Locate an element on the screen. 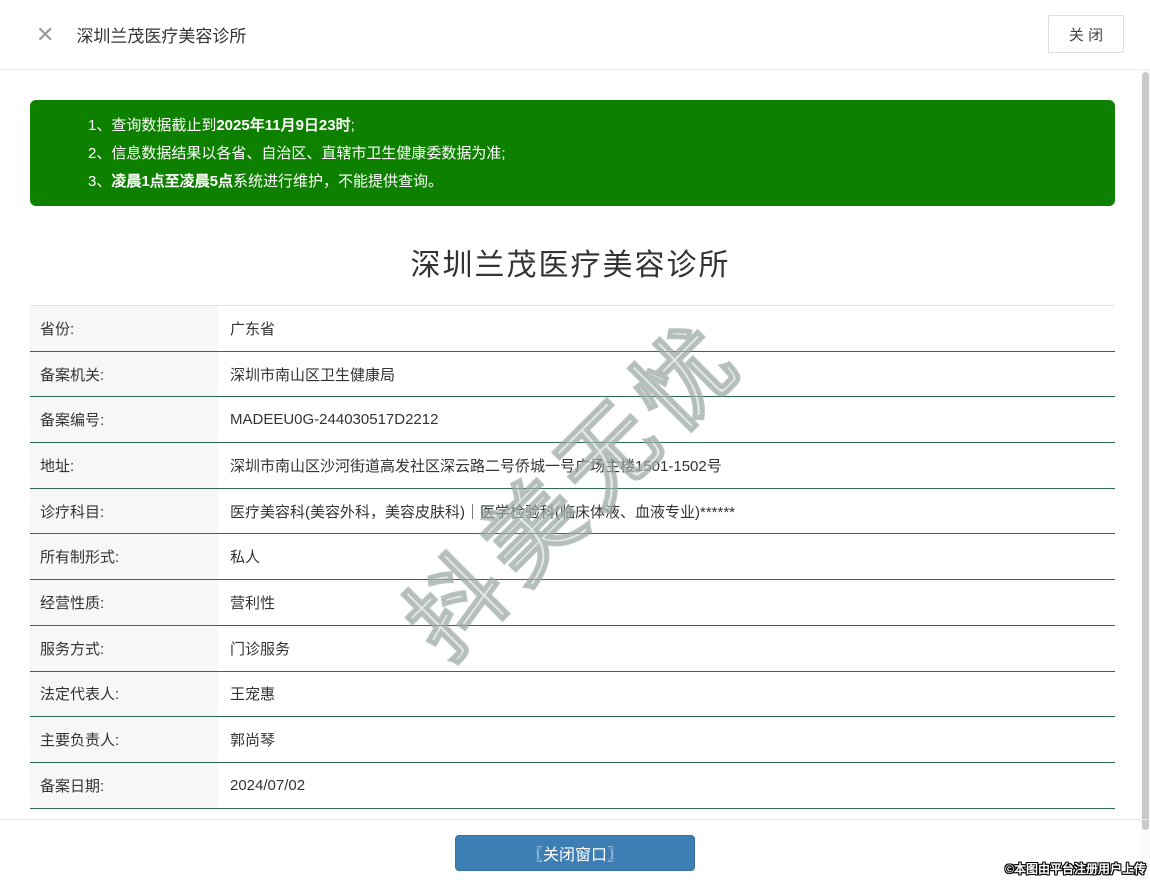 The image size is (1150, 880). scrollbar-thumb is located at coordinates (1145, 451).